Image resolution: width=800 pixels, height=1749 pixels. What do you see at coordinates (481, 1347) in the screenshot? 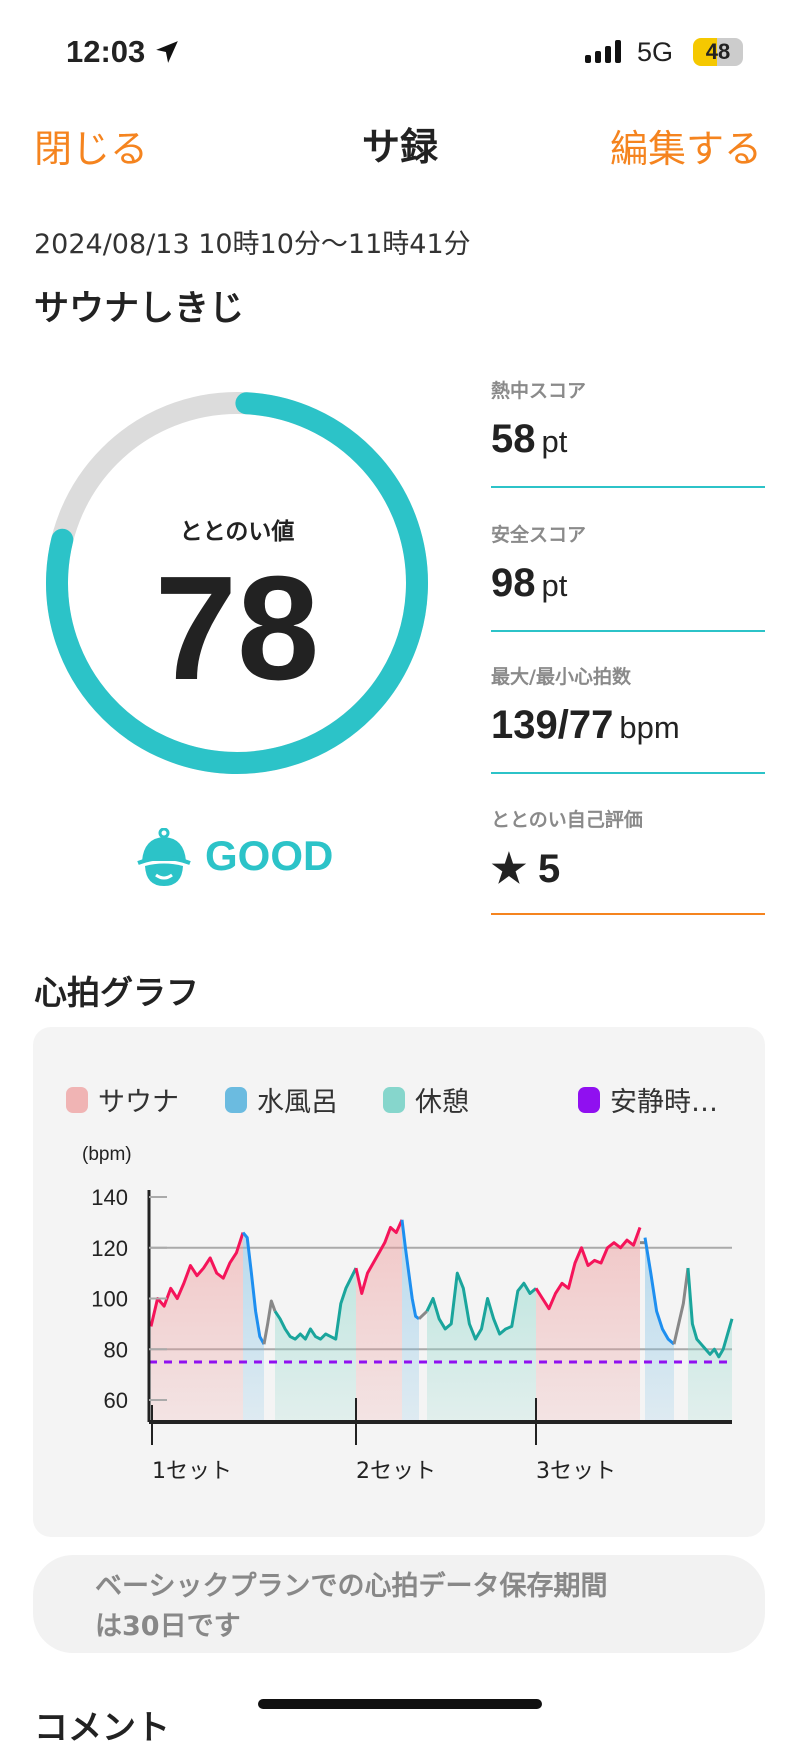
I see `area-rest` at bounding box center [481, 1347].